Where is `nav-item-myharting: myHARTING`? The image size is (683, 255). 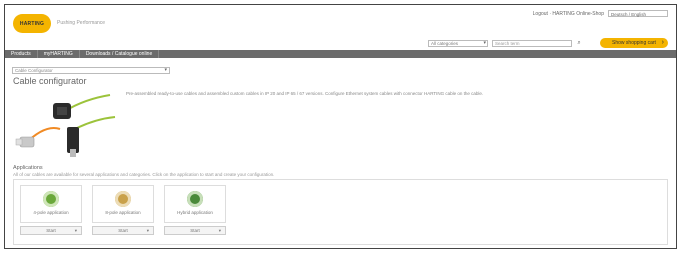
nav-item-myharting: myHARTING is located at coordinates (59, 54).